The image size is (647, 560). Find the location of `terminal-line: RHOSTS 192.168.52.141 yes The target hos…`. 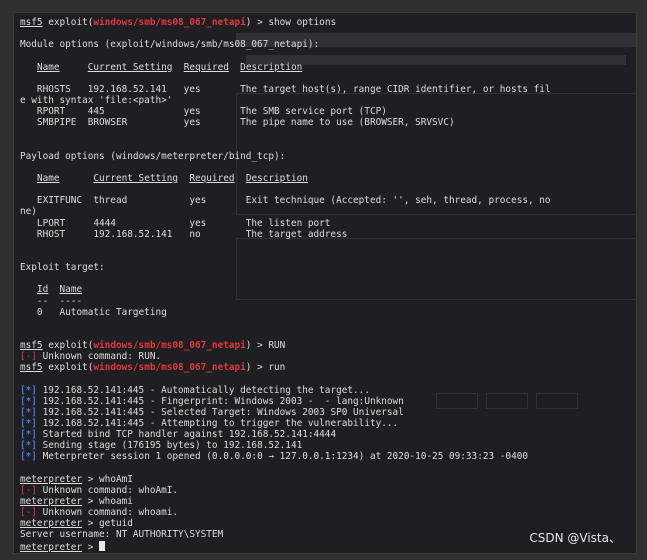

terminal-line: RHOSTS 192.168.52.141 yes The target hos… is located at coordinates (328, 89).